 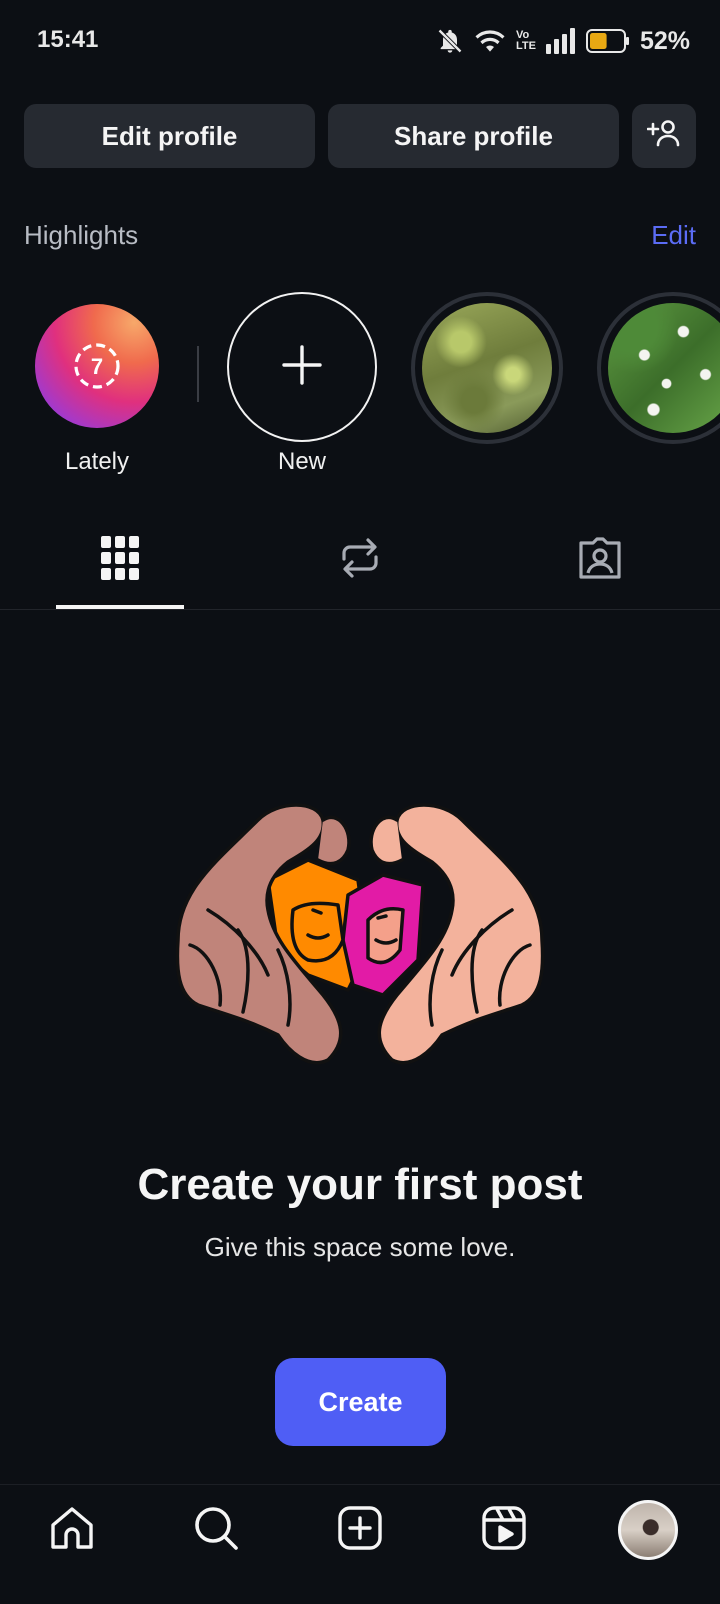 I want to click on search-icon, so click(x=216, y=1530).